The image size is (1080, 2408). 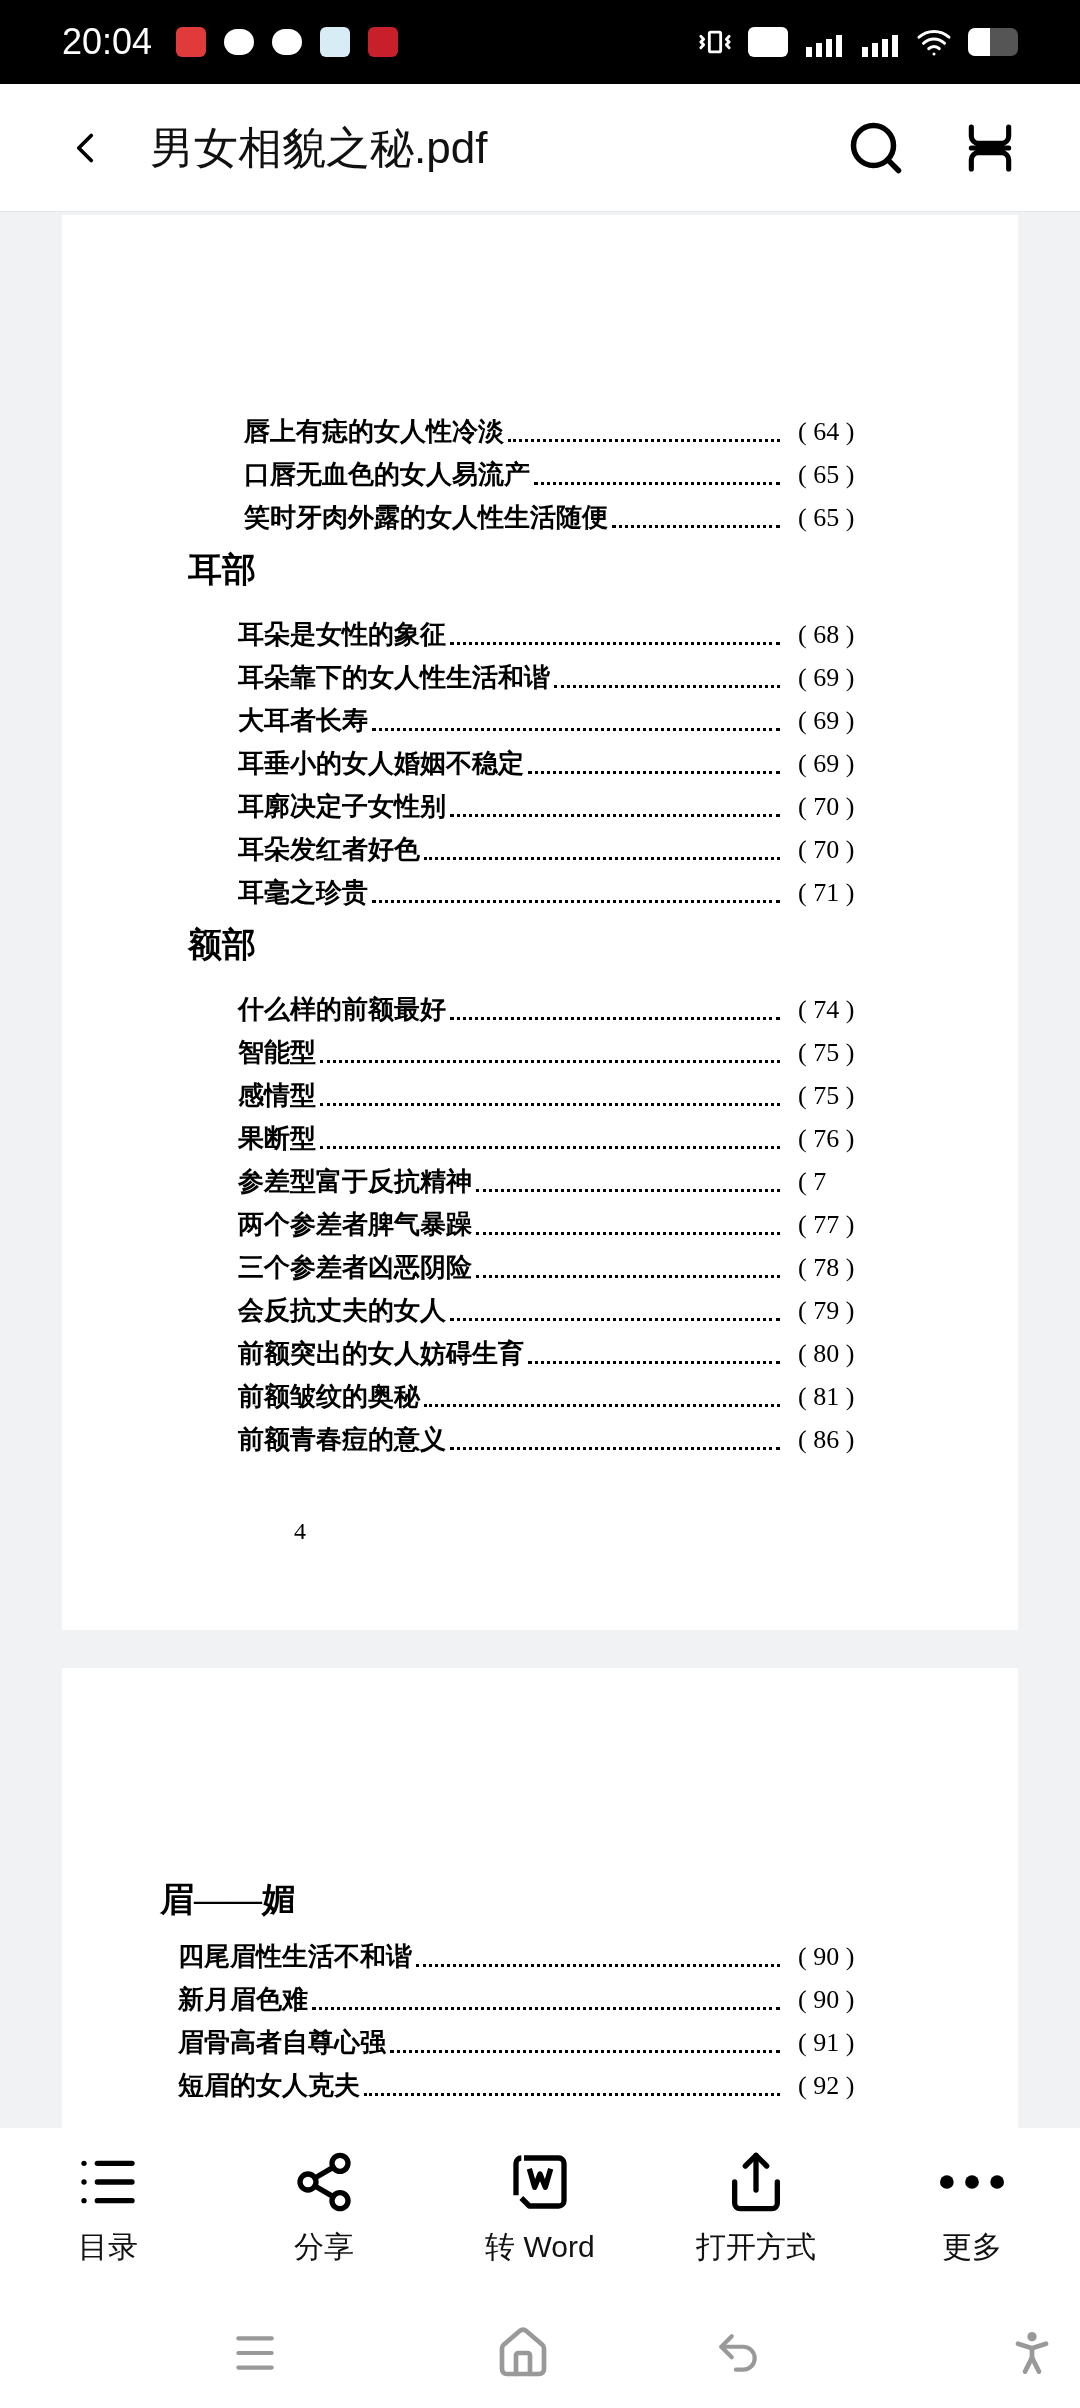 What do you see at coordinates (355, 1225) in the screenshot?
I see `toc-entry-title: 两个参差者脾气暴躁` at bounding box center [355, 1225].